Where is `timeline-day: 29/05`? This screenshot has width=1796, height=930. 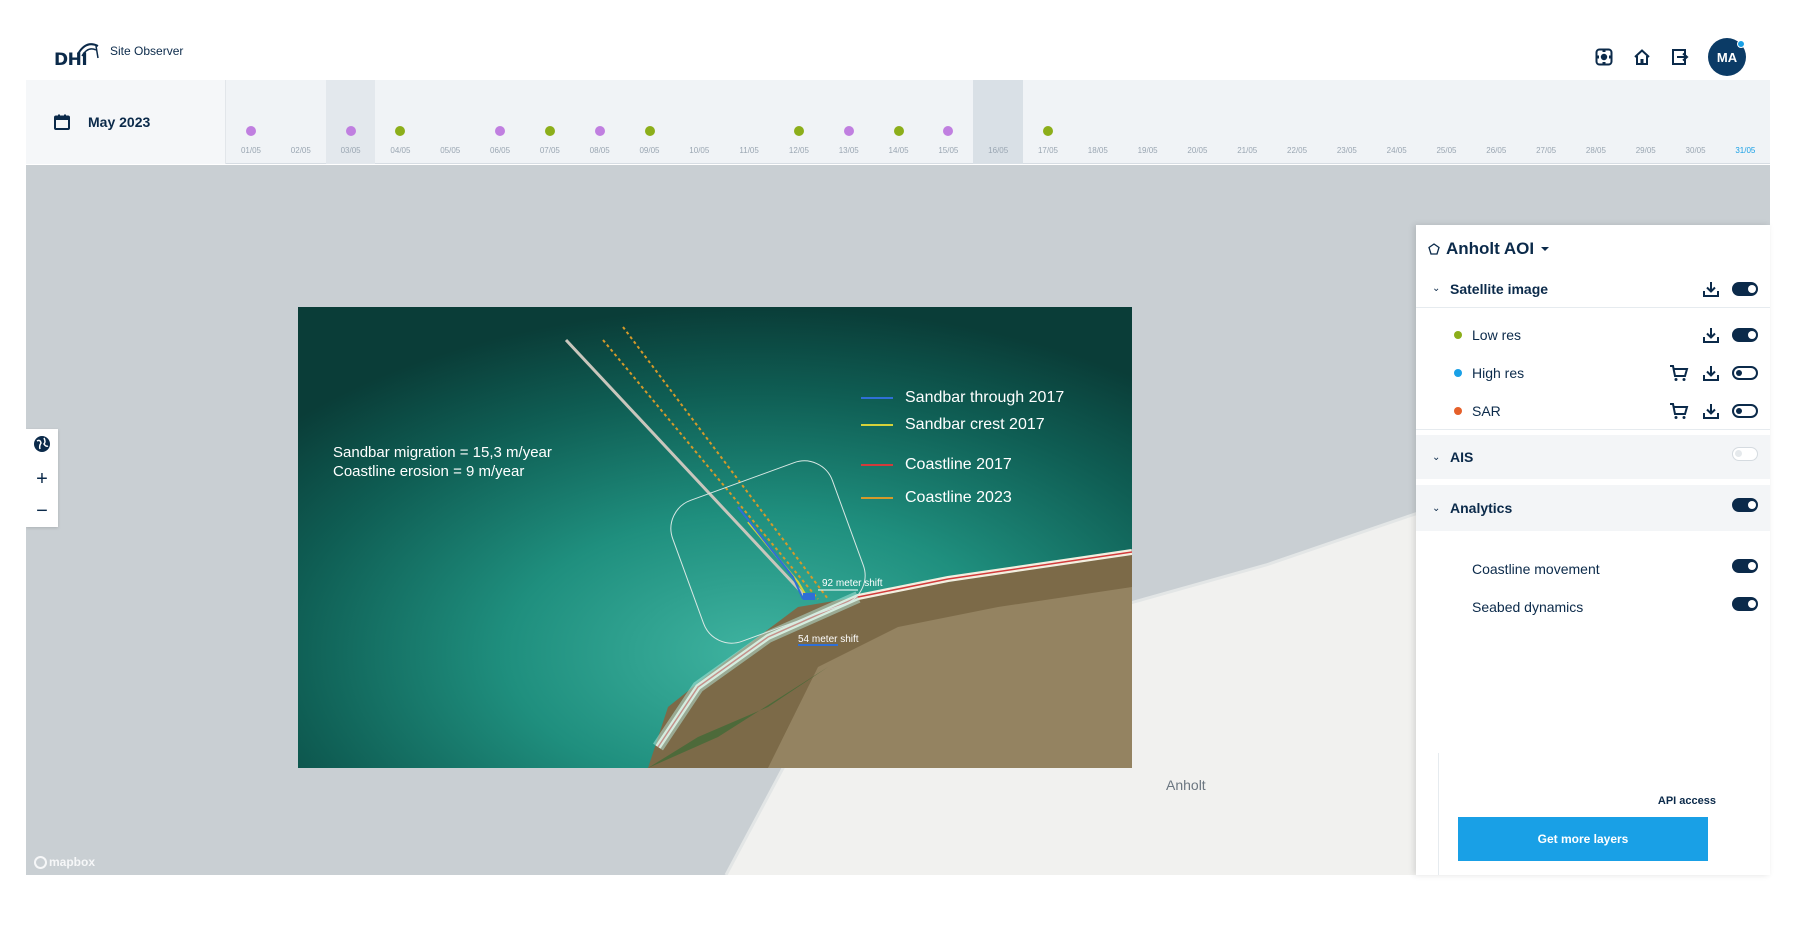
timeline-day: 29/05 is located at coordinates (1646, 122).